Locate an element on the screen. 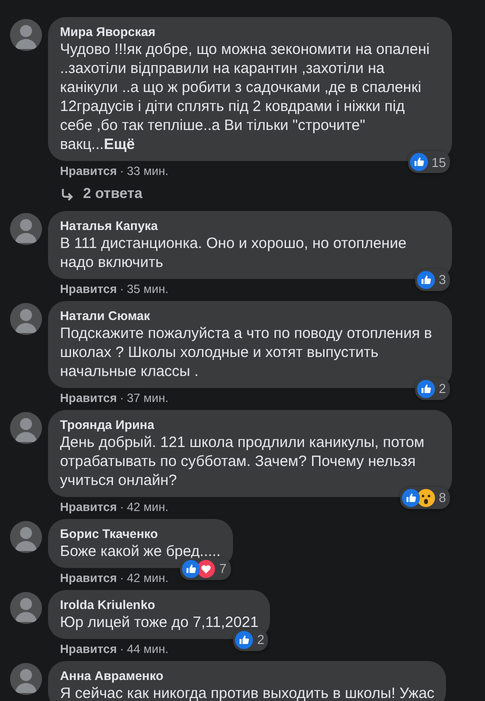  author-name: Анна Авраменко is located at coordinates (247, 676).